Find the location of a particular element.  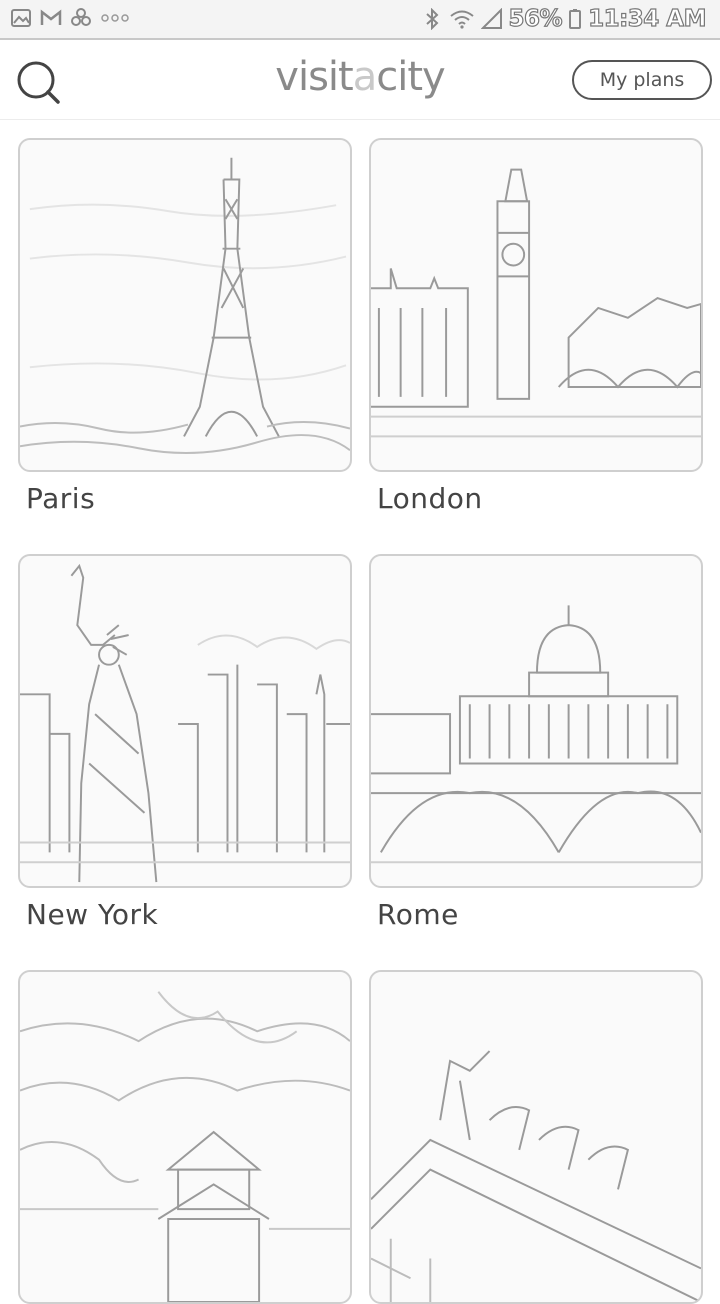

city-name: Paris is located at coordinates (61, 498).